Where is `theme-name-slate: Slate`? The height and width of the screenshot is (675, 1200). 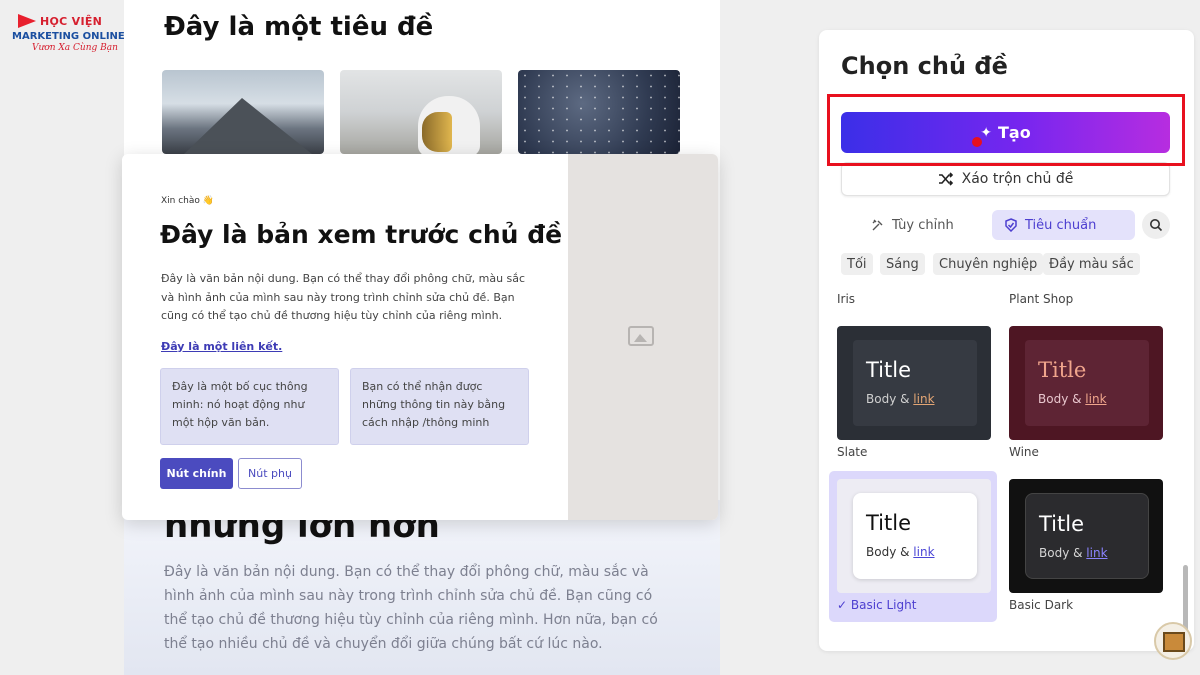 theme-name-slate: Slate is located at coordinates (852, 452).